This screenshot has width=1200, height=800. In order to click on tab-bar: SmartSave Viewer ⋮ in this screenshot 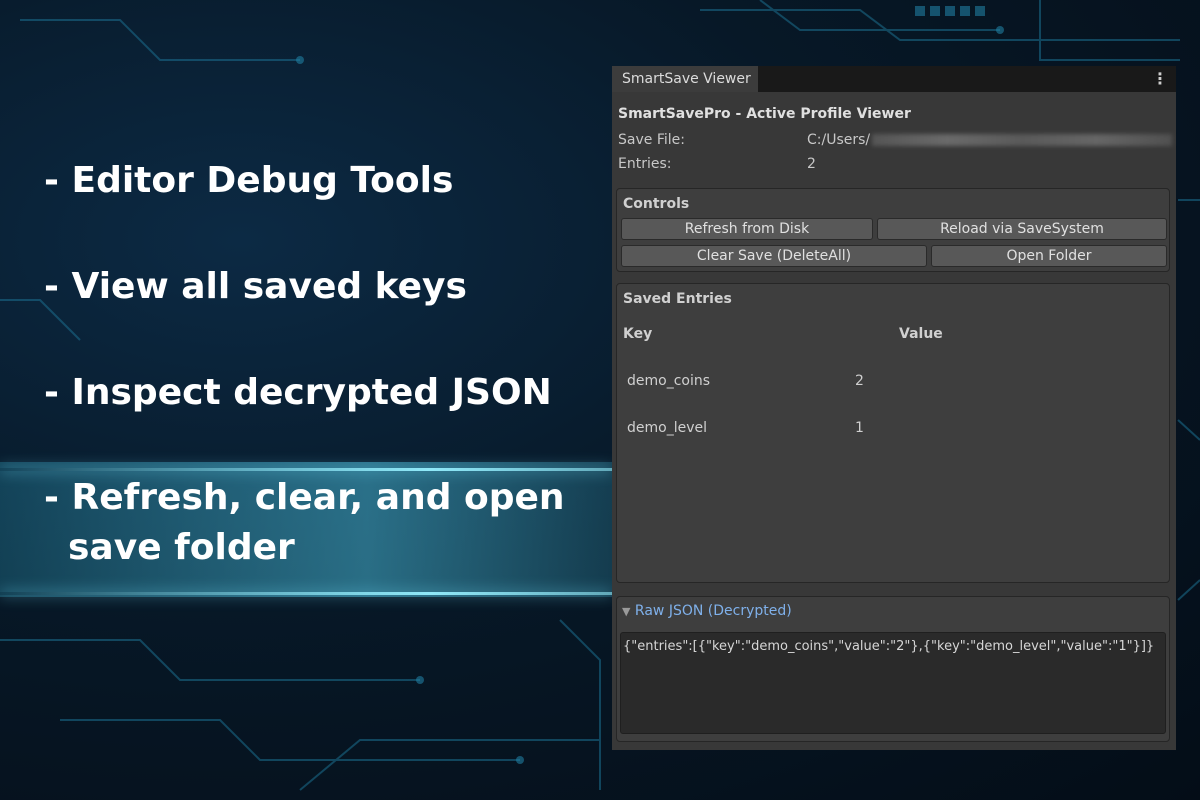, I will do `click(894, 79)`.